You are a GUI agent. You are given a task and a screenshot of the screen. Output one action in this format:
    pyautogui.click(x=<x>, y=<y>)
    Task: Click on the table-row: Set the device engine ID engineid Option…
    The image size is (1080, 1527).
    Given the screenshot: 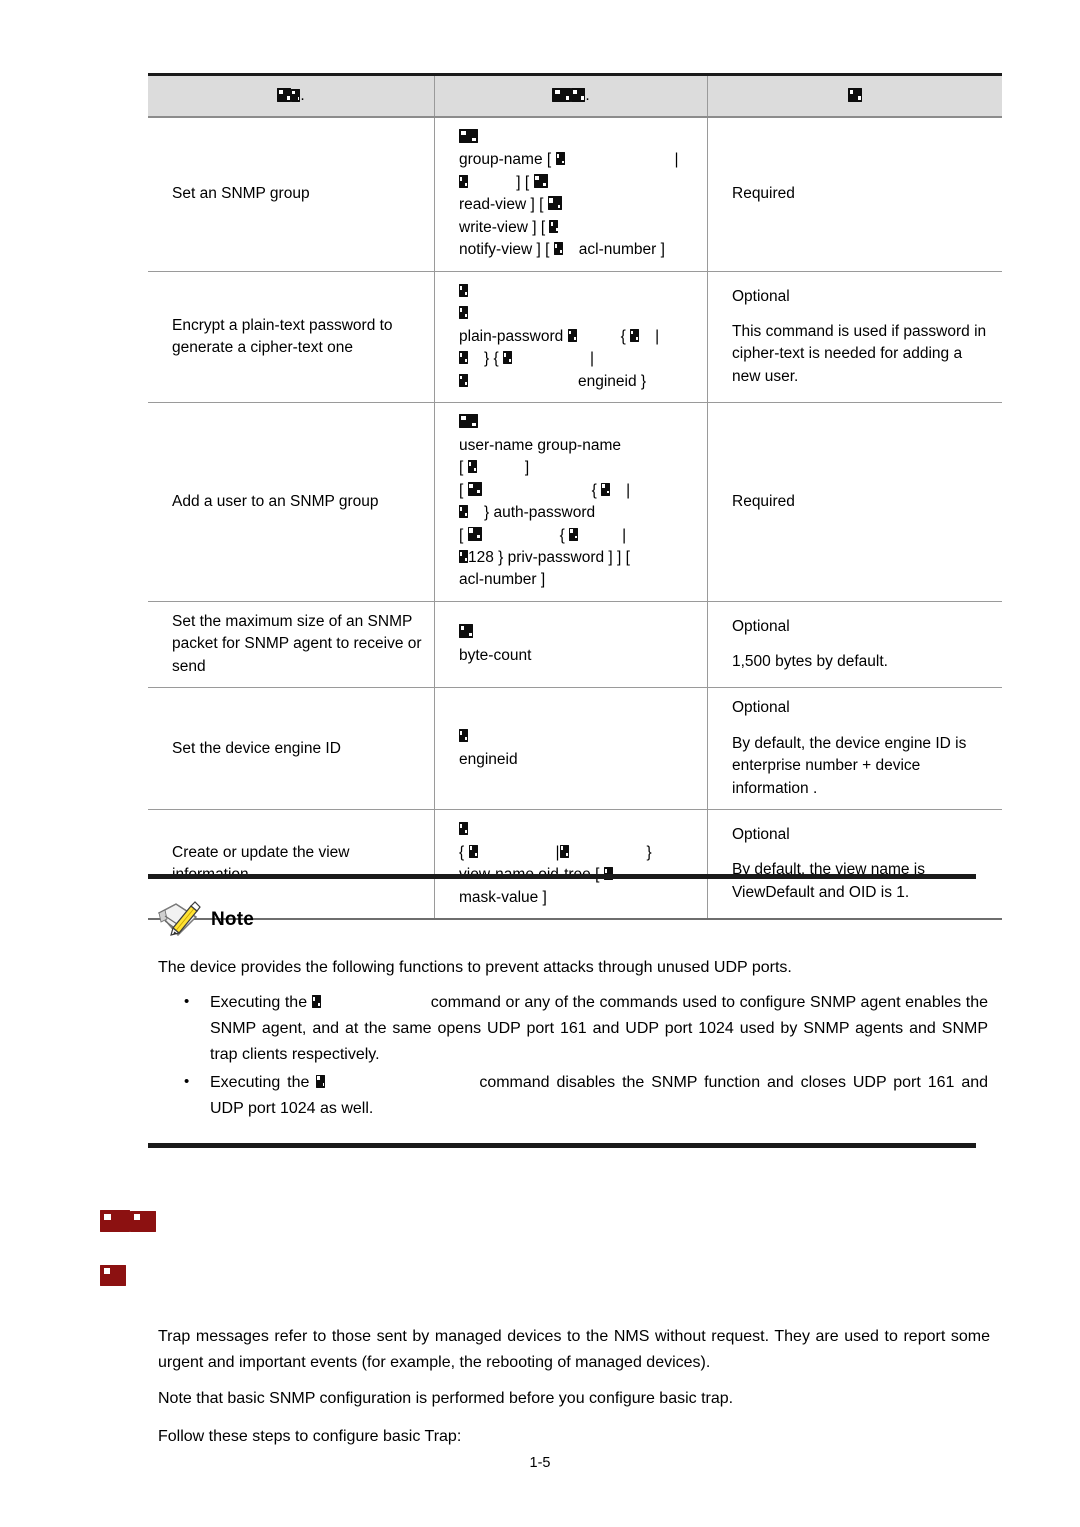 What is the action you would take?
    pyautogui.click(x=575, y=749)
    